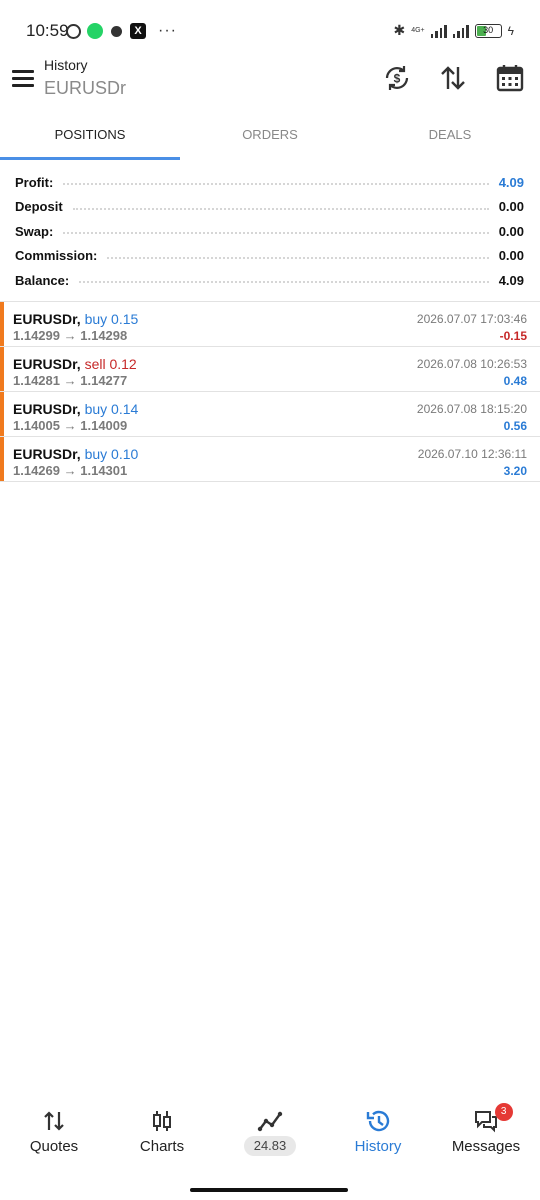 This screenshot has height=1200, width=540. Describe the element at coordinates (104, 380) in the screenshot. I see `close-price: 1.14277` at that location.